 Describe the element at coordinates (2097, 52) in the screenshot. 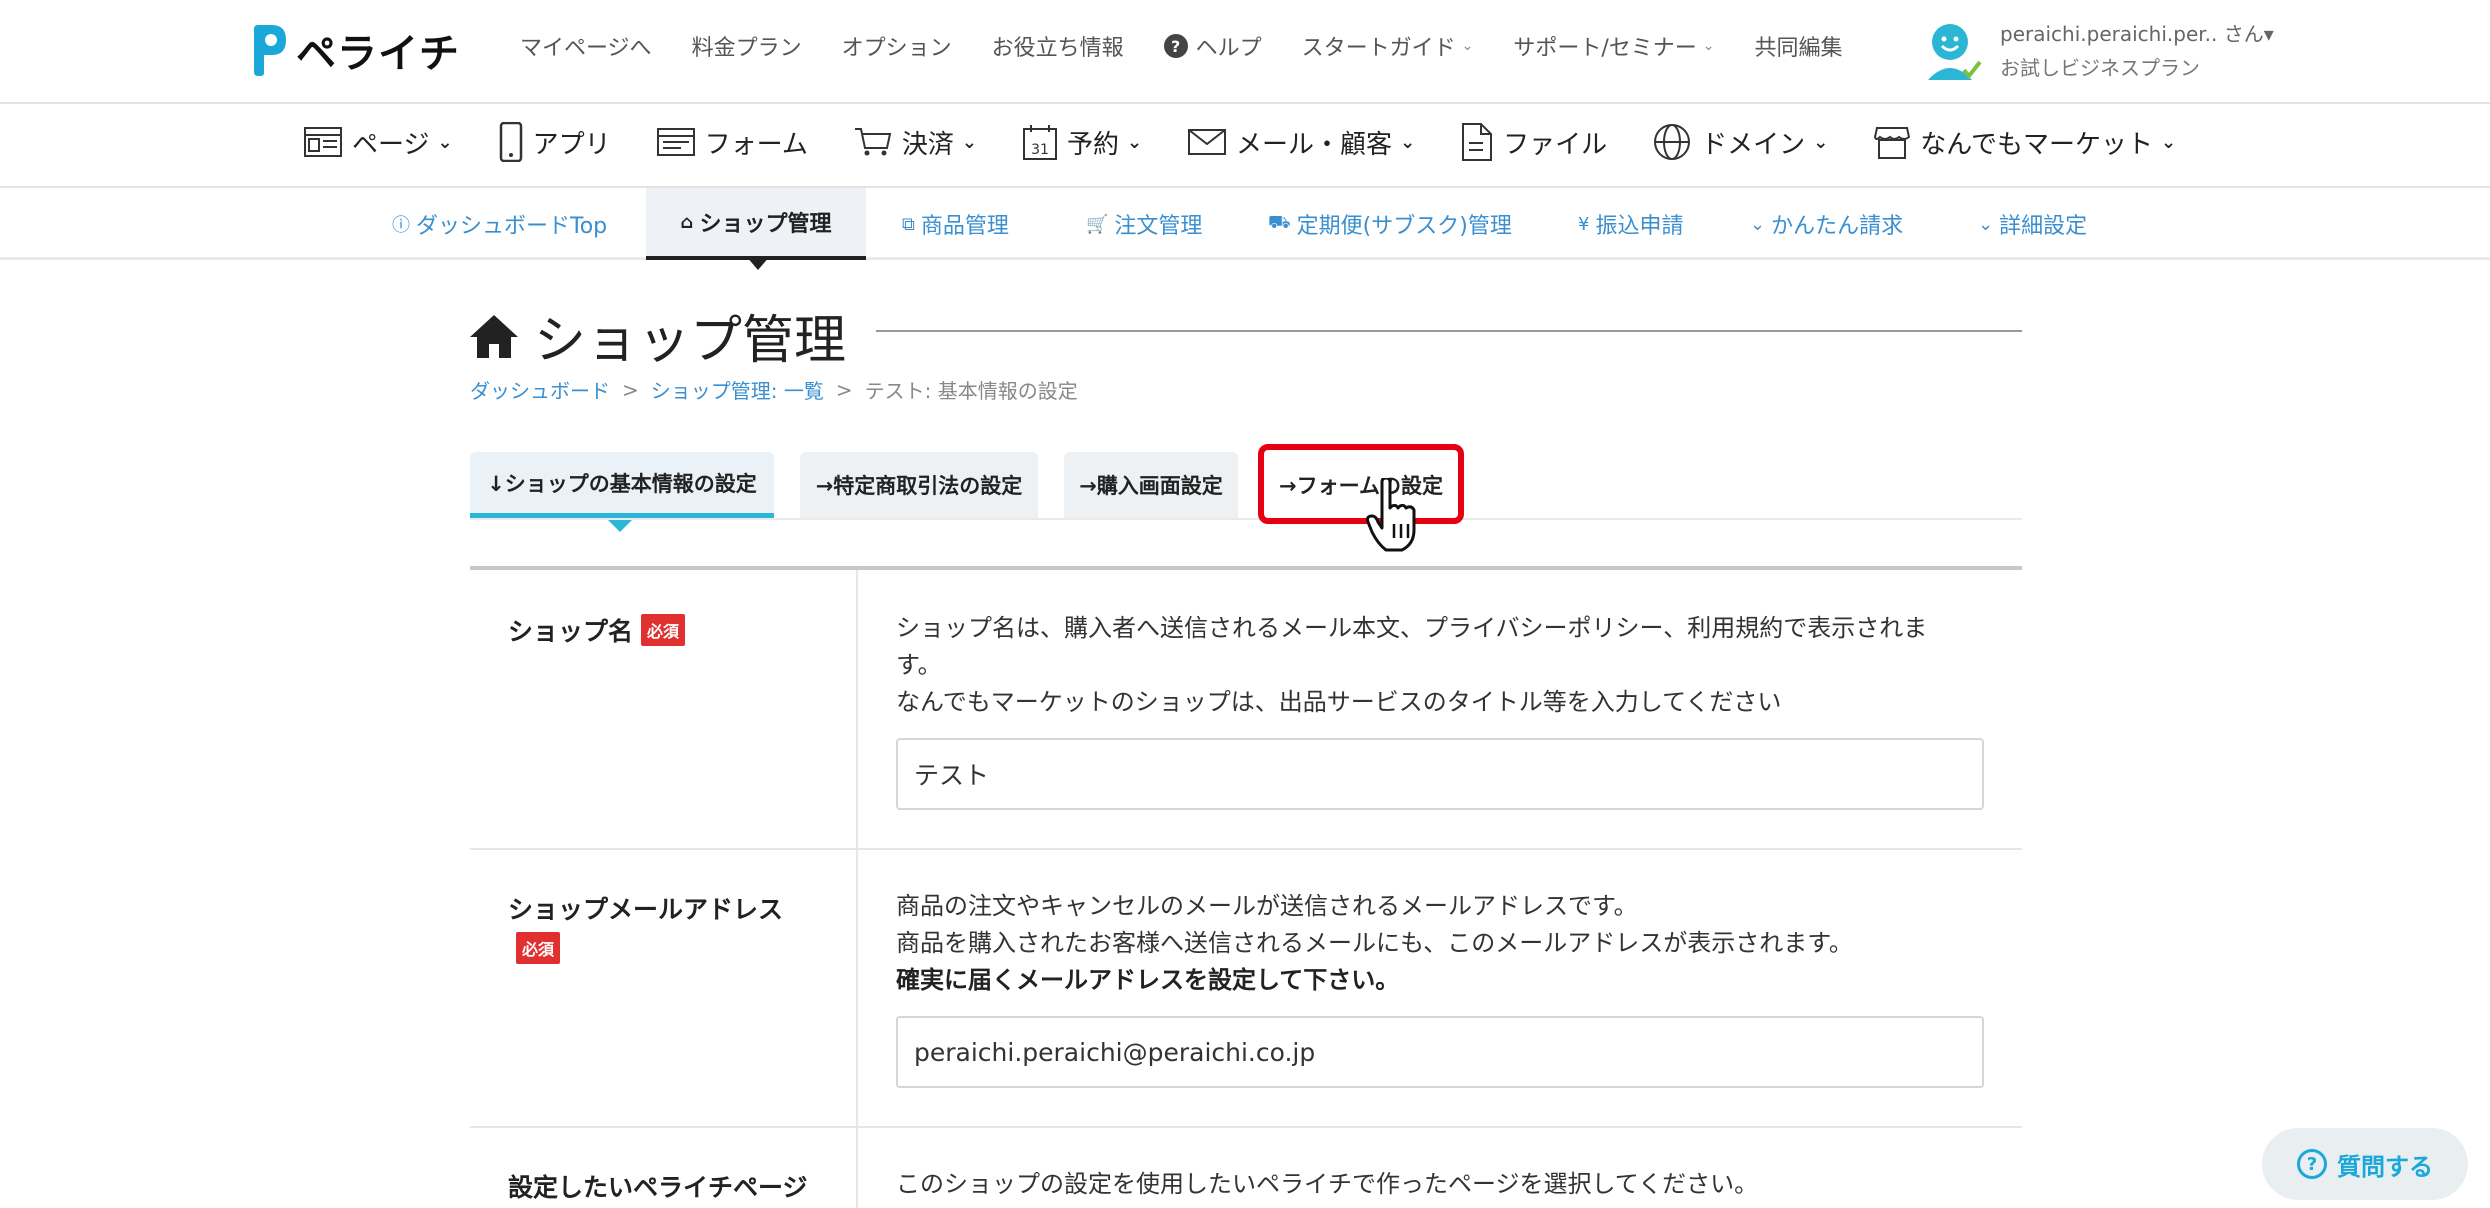

I see `user-menu: peraichi.peraichi.per.. さん▾ お試しビジネスプラン` at that location.